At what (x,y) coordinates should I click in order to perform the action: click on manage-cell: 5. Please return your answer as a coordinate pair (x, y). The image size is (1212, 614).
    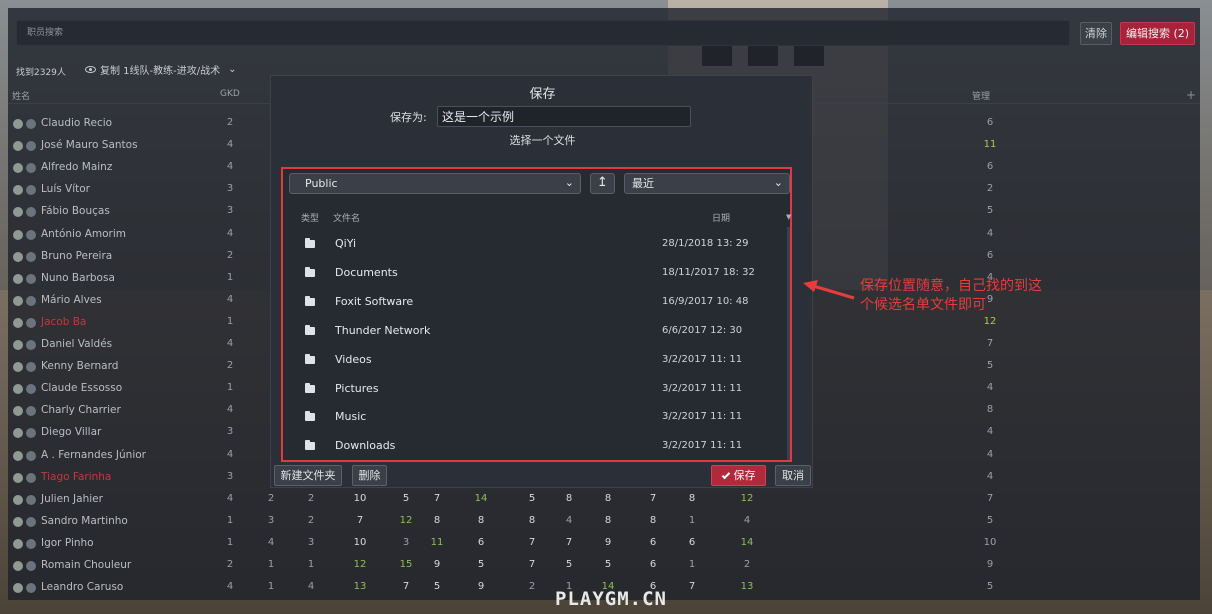
    Looking at the image, I should click on (990, 520).